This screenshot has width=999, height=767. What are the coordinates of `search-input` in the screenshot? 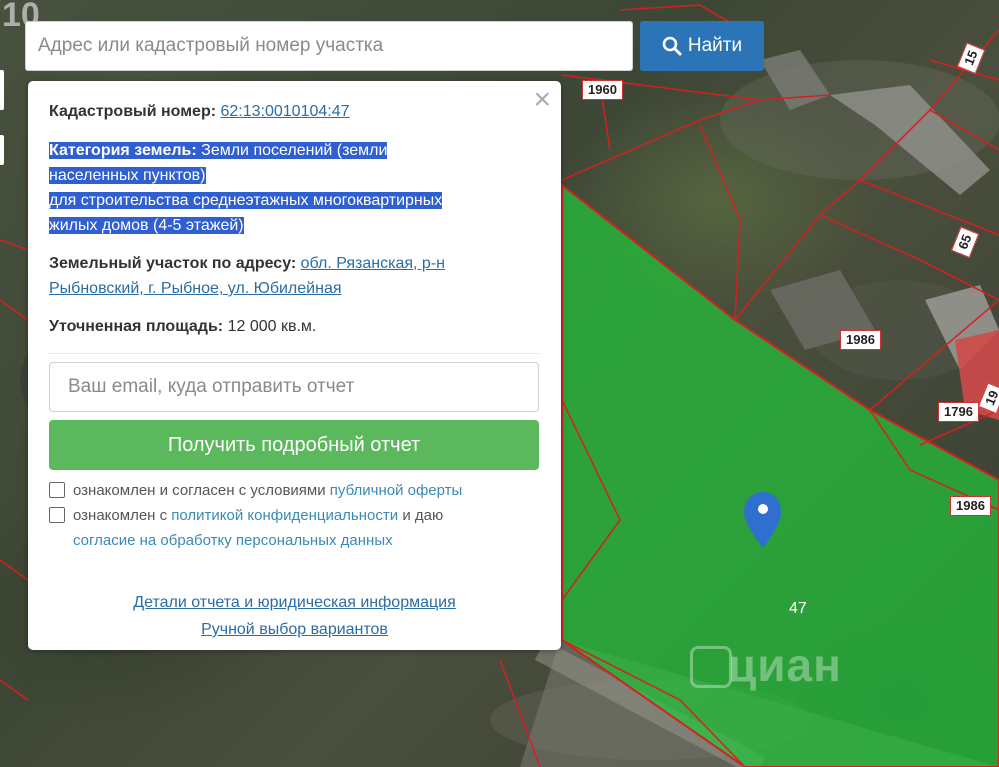 It's located at (329, 46).